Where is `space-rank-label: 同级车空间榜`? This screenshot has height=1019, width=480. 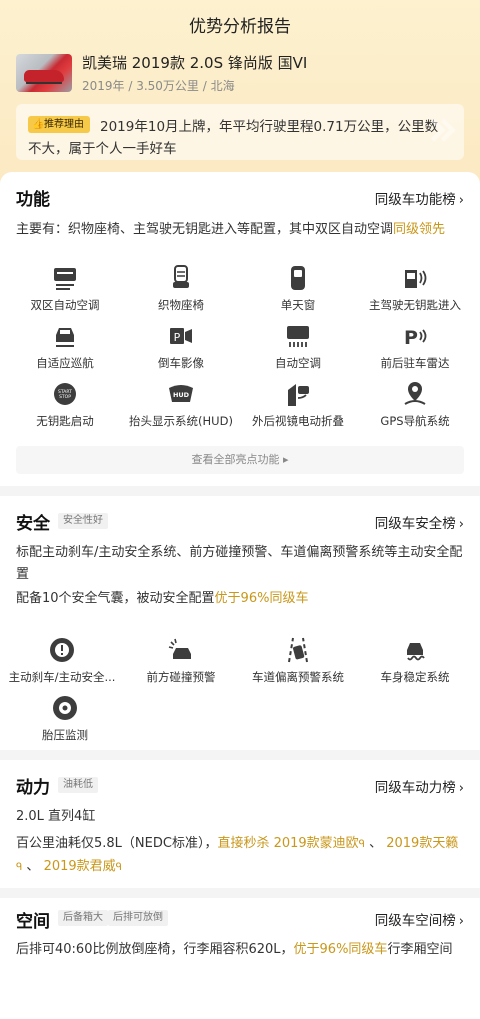
space-rank-label: 同级车空间榜 is located at coordinates (415, 921).